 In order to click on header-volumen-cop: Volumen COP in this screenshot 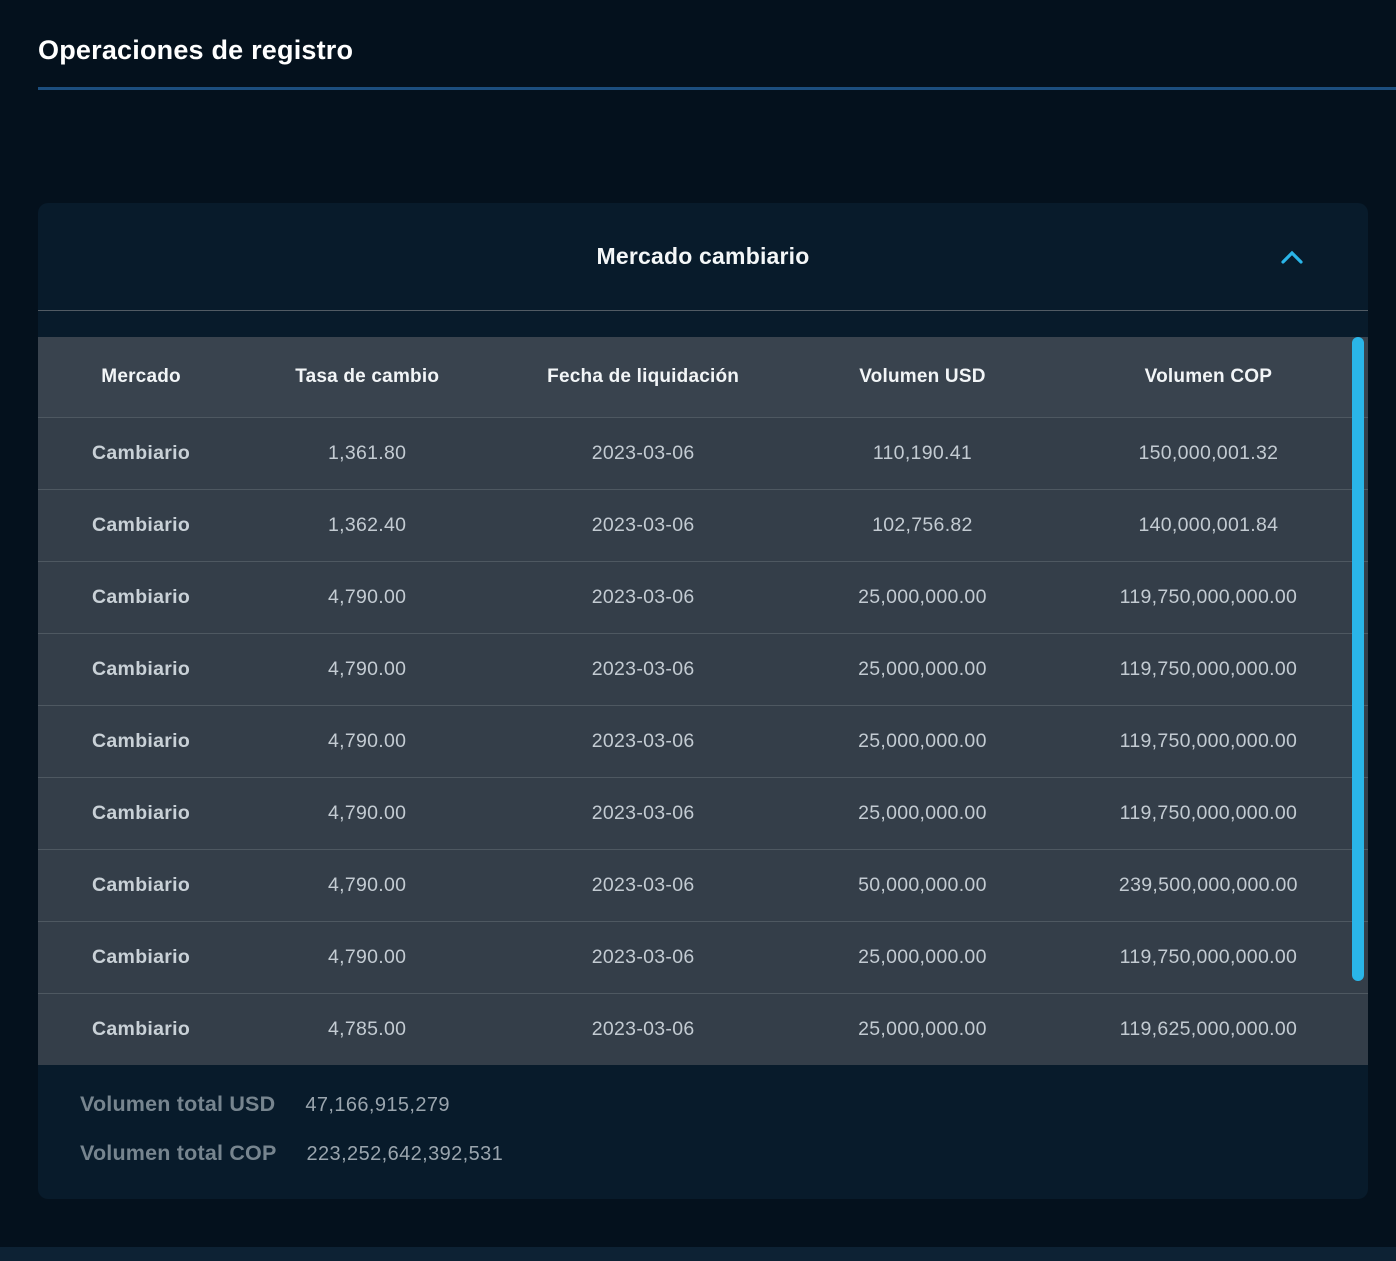, I will do `click(1208, 377)`.